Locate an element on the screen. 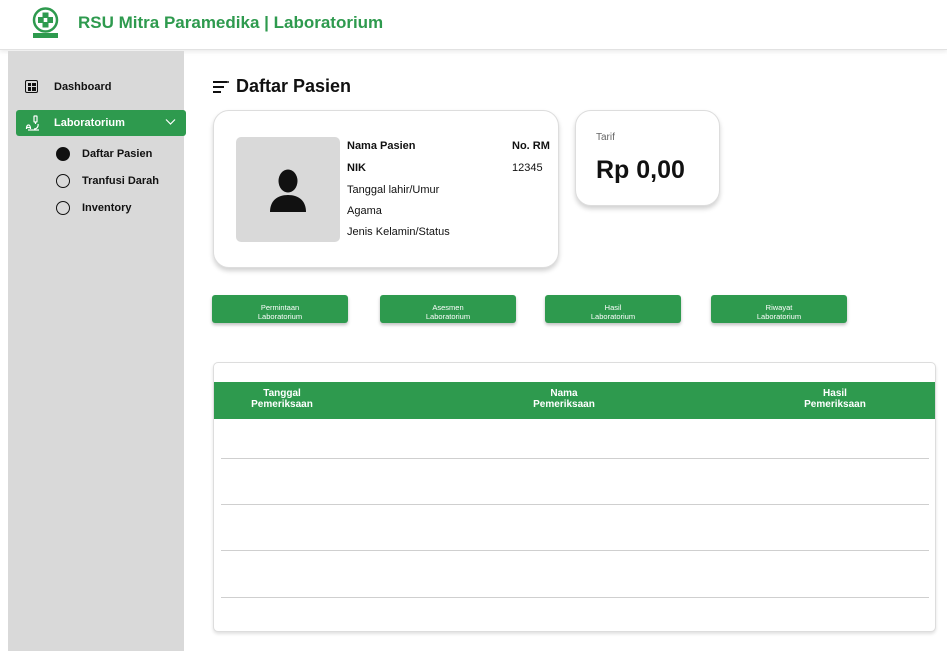 This screenshot has width=947, height=651. page-title-text: Daftar Pasien is located at coordinates (294, 86).